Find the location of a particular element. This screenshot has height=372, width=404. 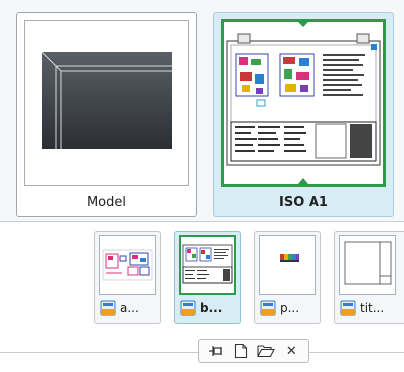

model-view-graphic is located at coordinates (106, 100).